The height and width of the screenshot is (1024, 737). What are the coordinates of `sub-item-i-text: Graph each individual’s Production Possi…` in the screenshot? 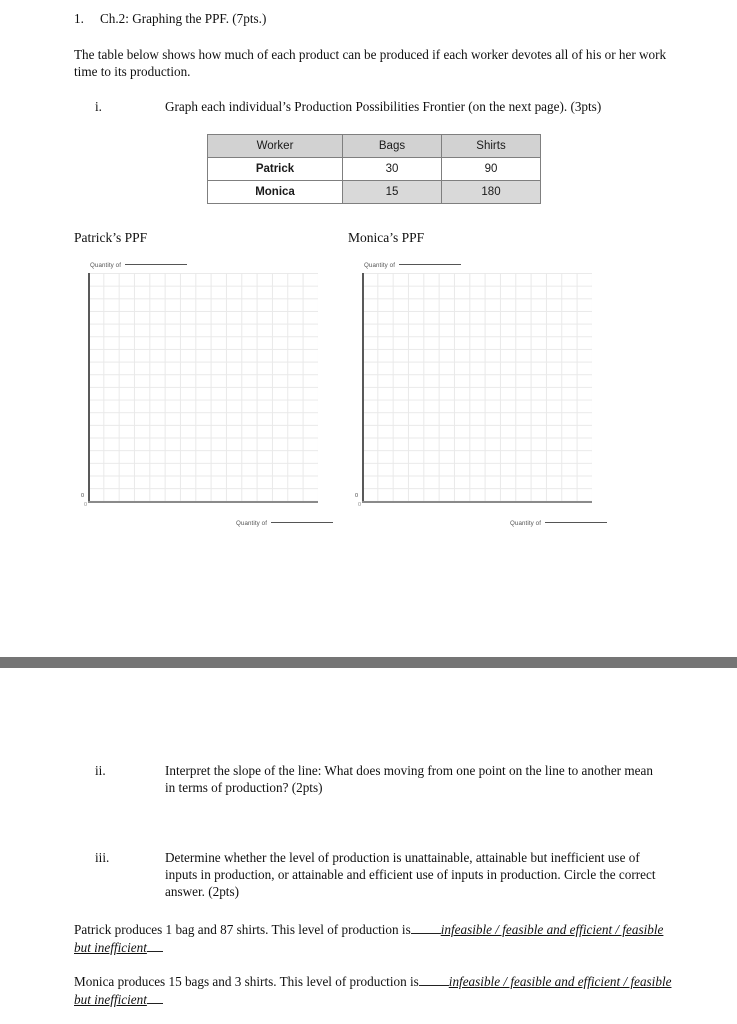 It's located at (383, 106).